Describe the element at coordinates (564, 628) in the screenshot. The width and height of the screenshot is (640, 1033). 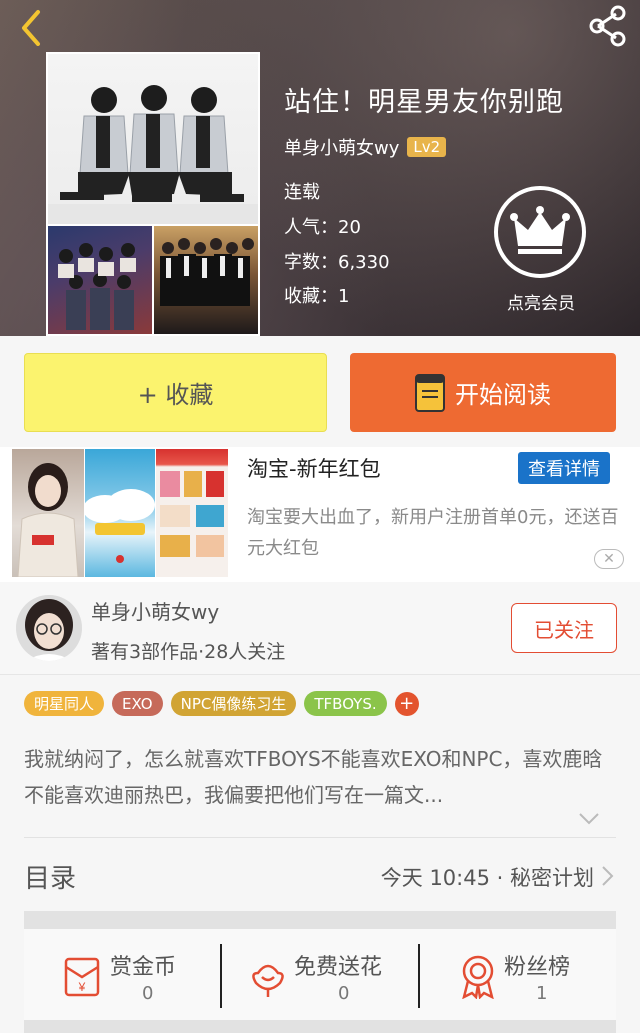
I see `follow-button: 已关注` at that location.